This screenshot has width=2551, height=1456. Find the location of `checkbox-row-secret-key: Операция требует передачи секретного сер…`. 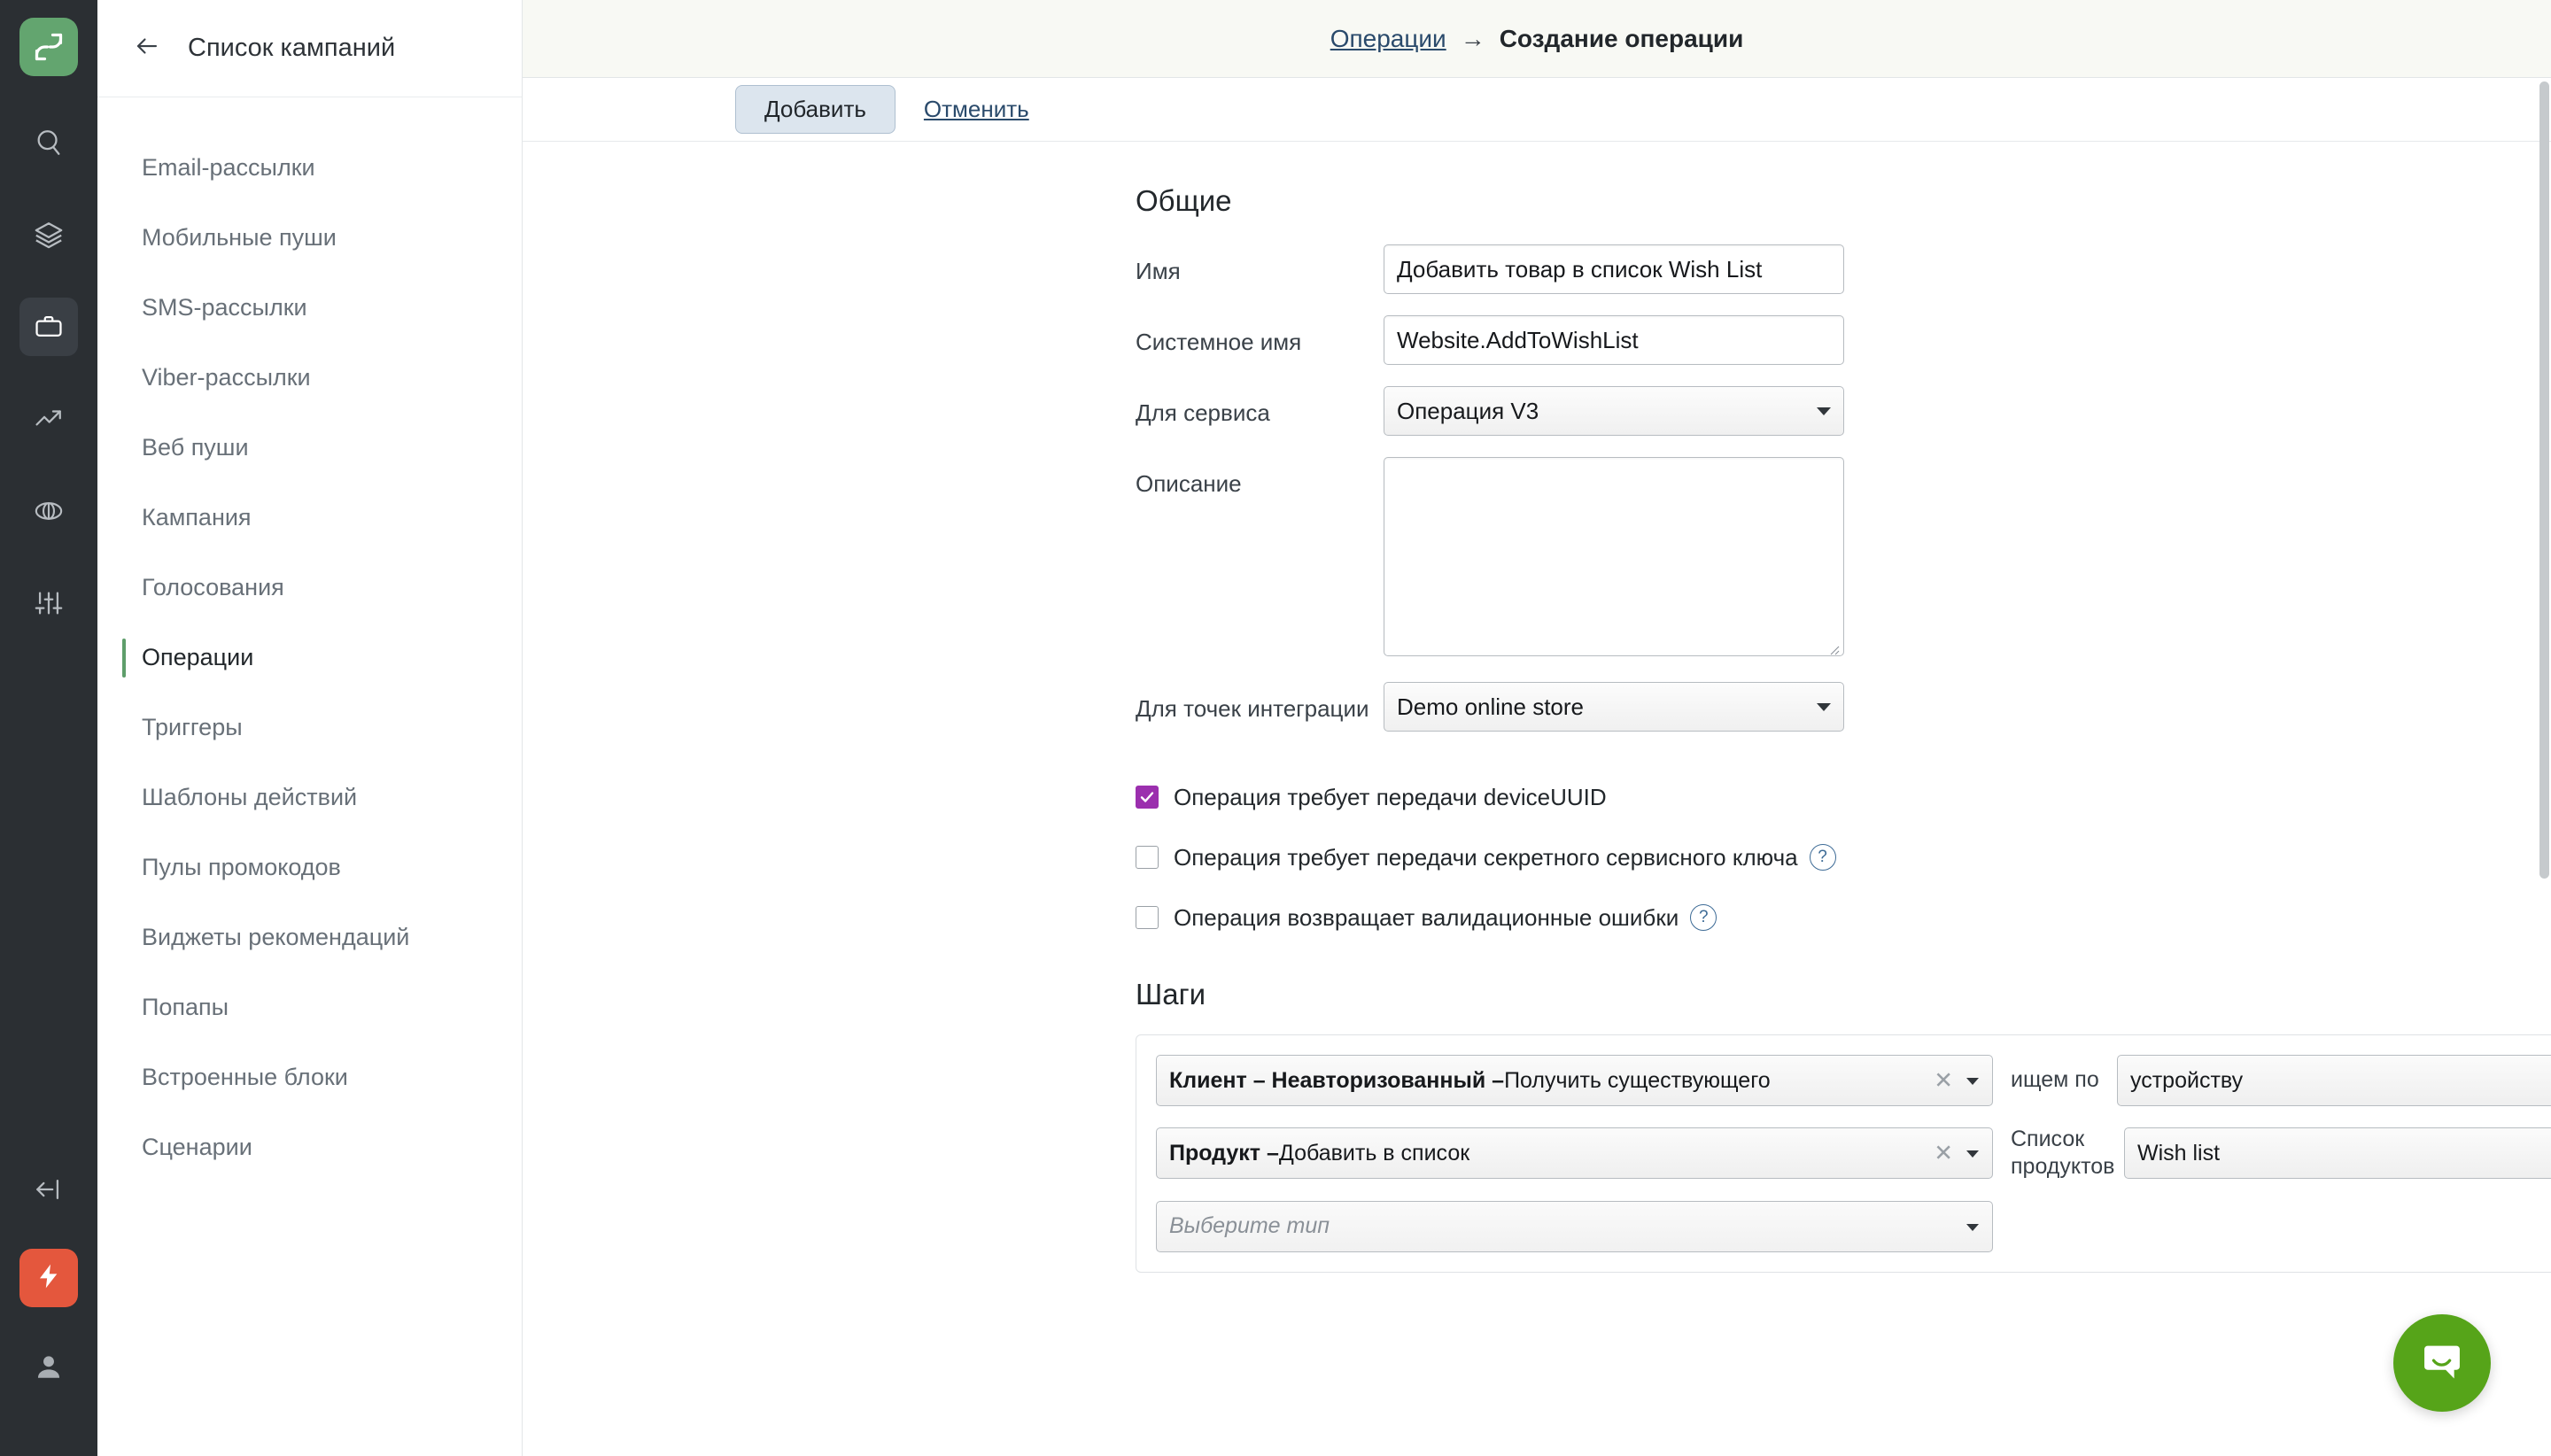

checkbox-row-secret-key: Операция требует передачи секретного сер… is located at coordinates (1843, 857).